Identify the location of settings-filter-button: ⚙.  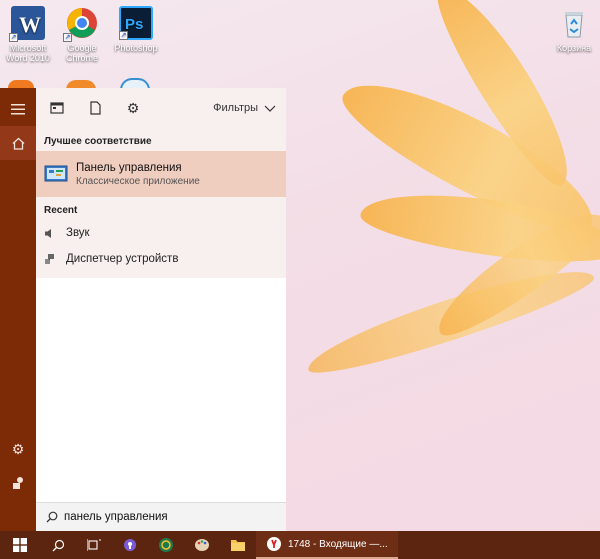
(133, 108).